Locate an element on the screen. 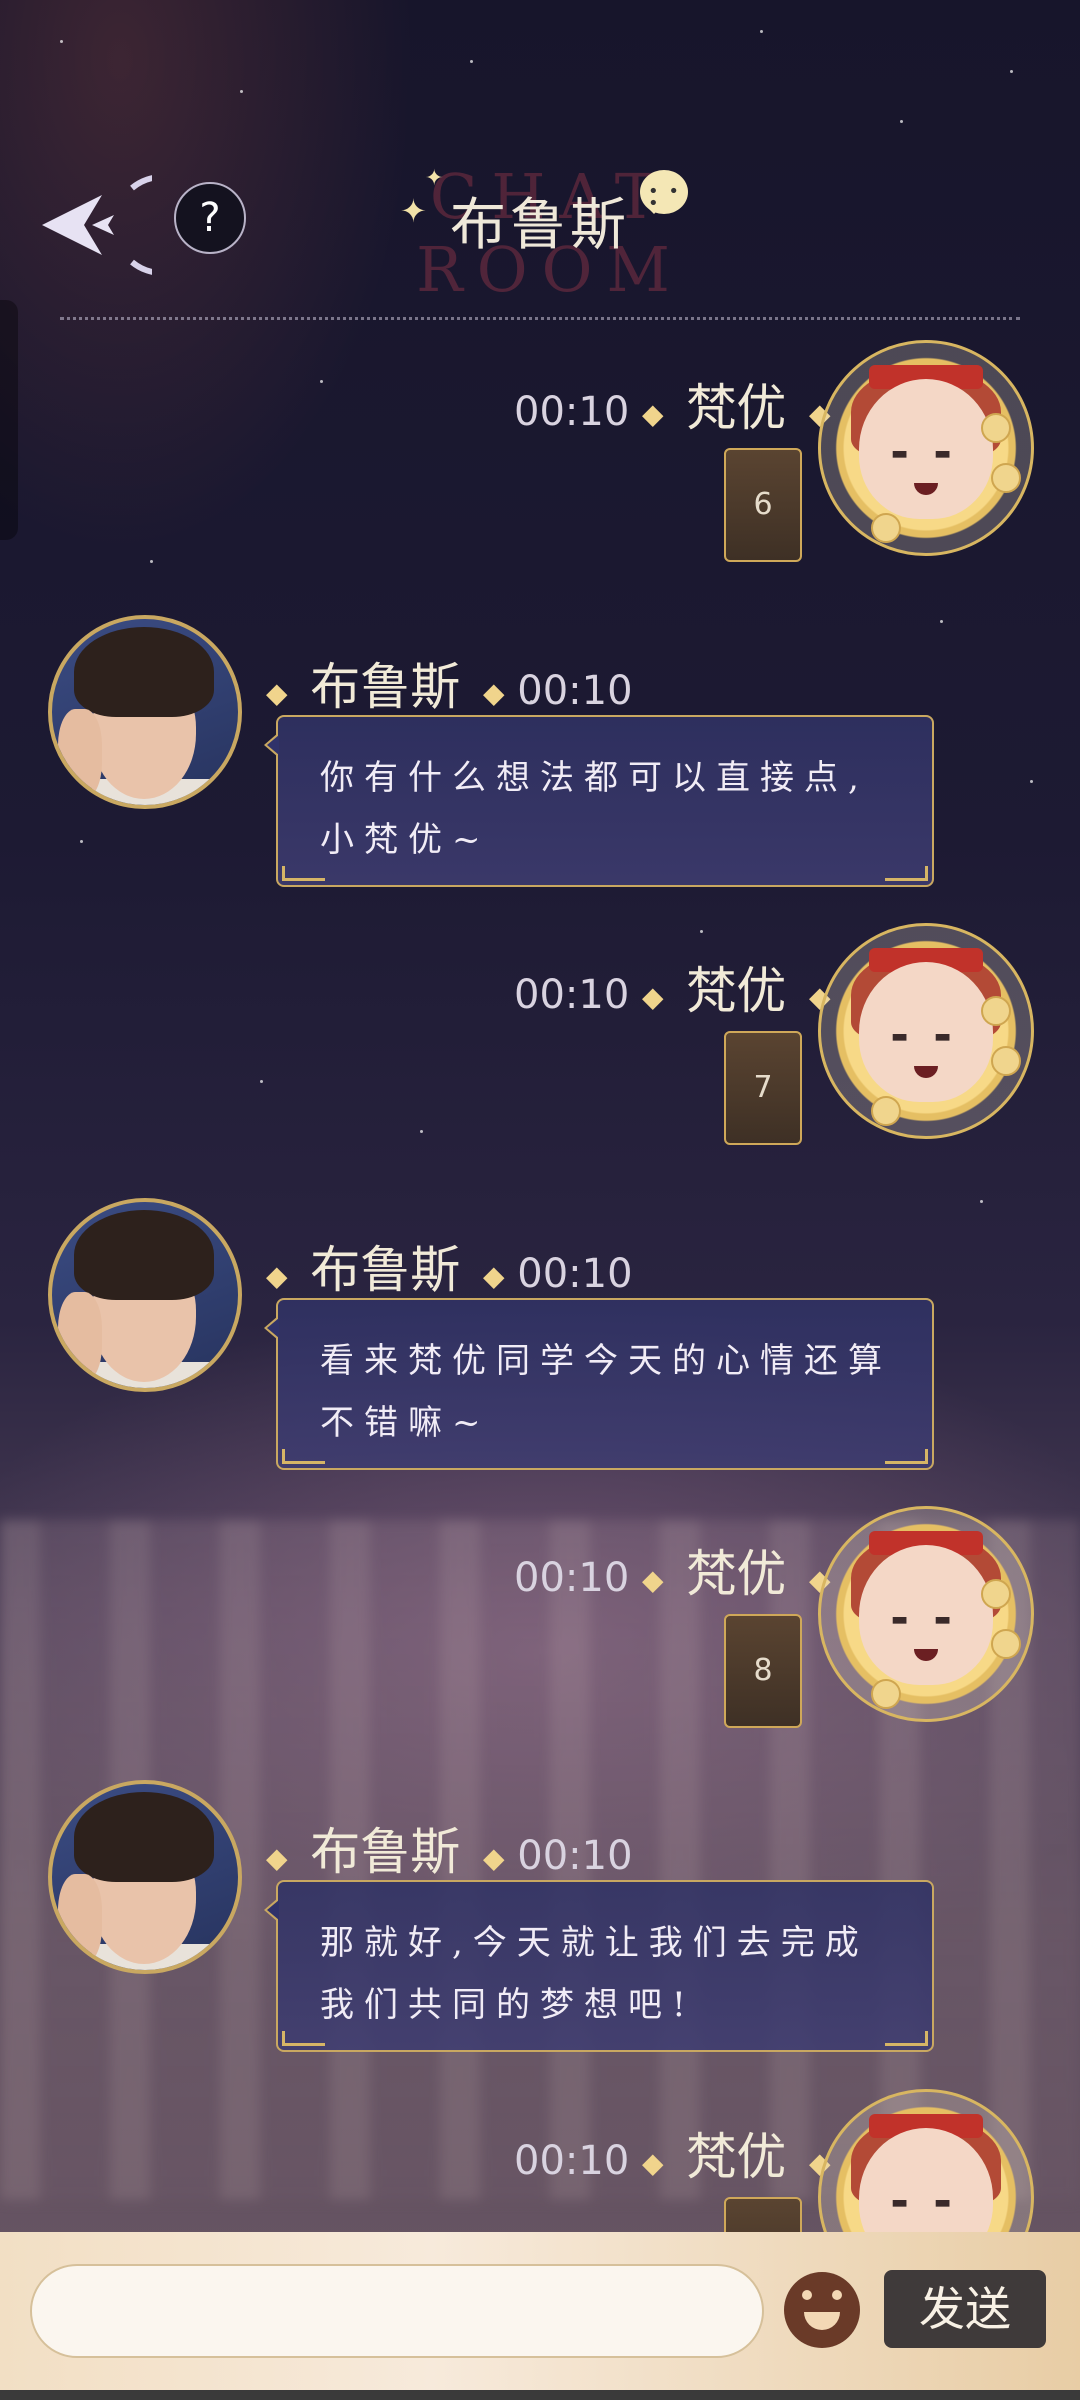 Image resolution: width=1080 pixels, height=2400 pixels. chat-header: ? CHAT ROOM ✦ ✦ 布鲁斯 • • • is located at coordinates (540, 218).